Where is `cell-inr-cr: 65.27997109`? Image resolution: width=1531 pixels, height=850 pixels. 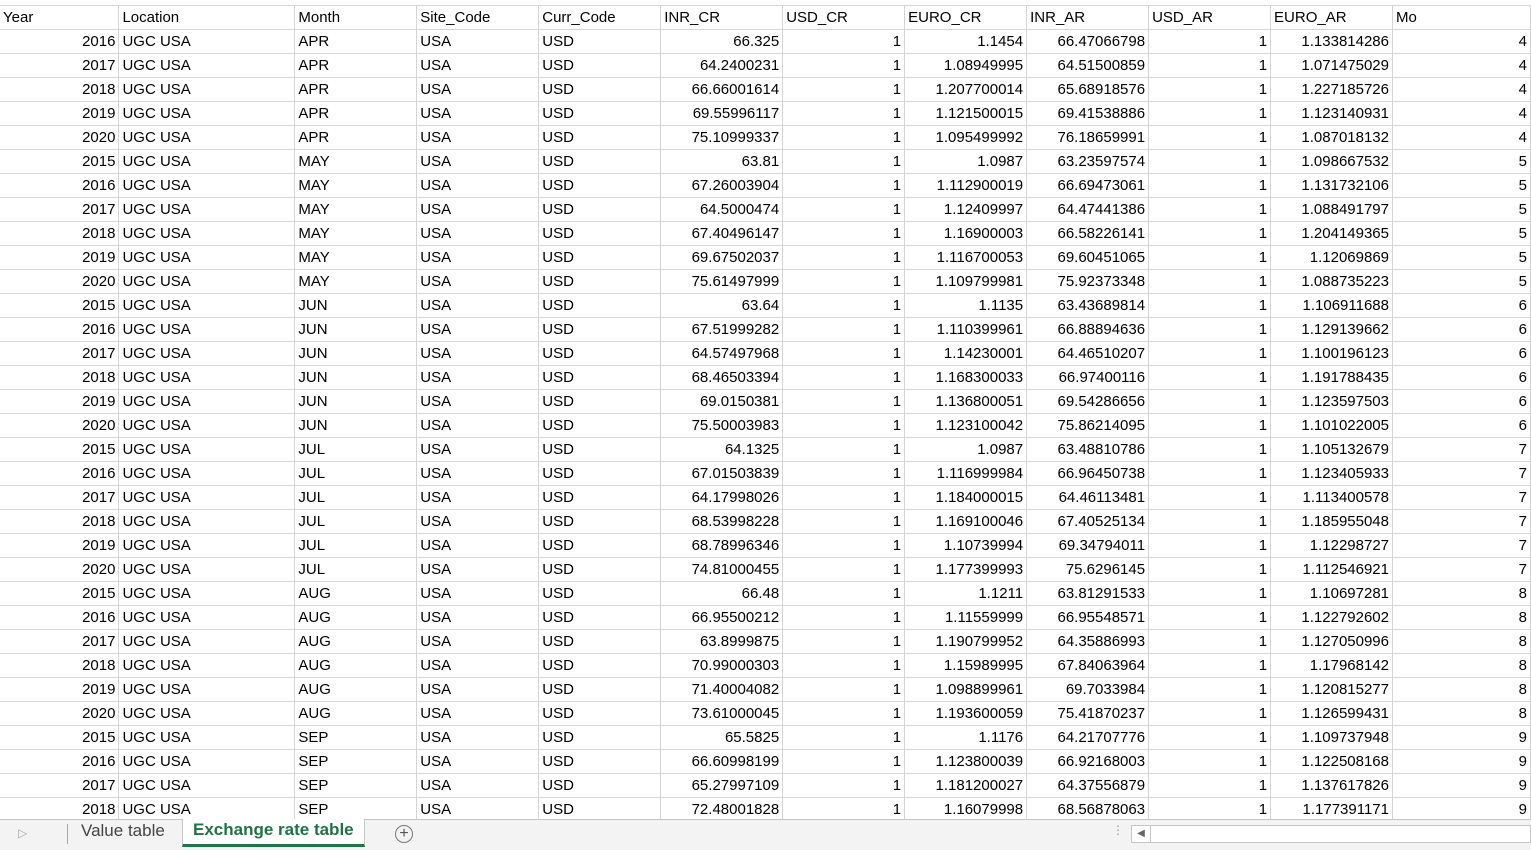
cell-inr-cr: 65.27997109 is located at coordinates (722, 785).